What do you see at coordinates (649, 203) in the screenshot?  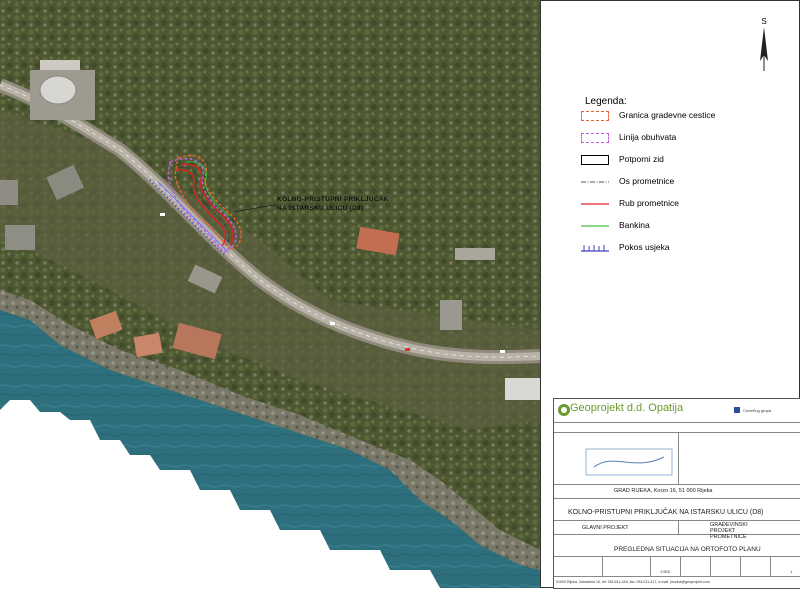 I see `legend-label: Rub prometnice` at bounding box center [649, 203].